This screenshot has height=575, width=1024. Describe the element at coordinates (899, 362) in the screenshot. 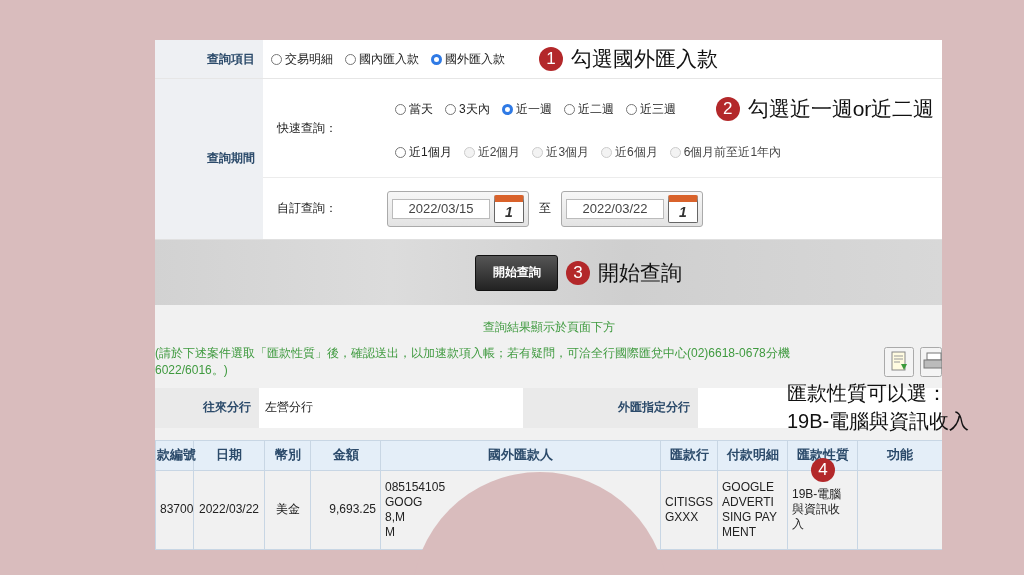

I see `download-icon` at that location.